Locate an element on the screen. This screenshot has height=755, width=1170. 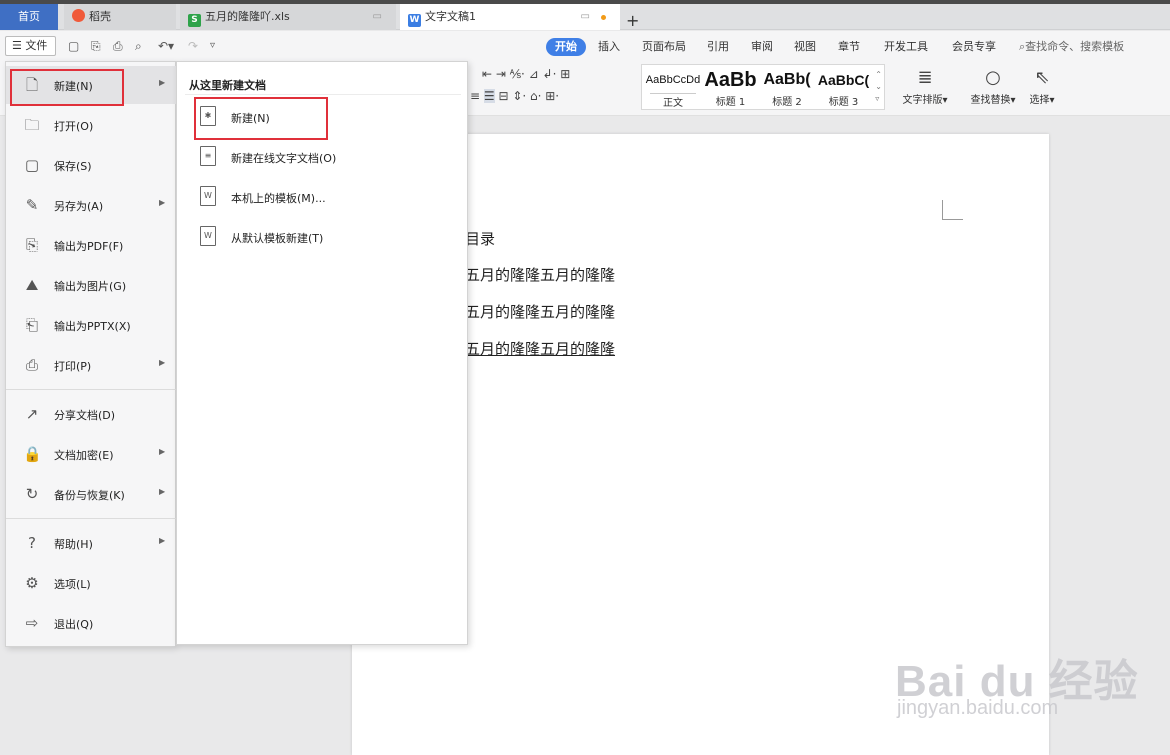
menu-item-save-as: ✎ 另存为(A) ▶ is located at coordinates (91, 205).